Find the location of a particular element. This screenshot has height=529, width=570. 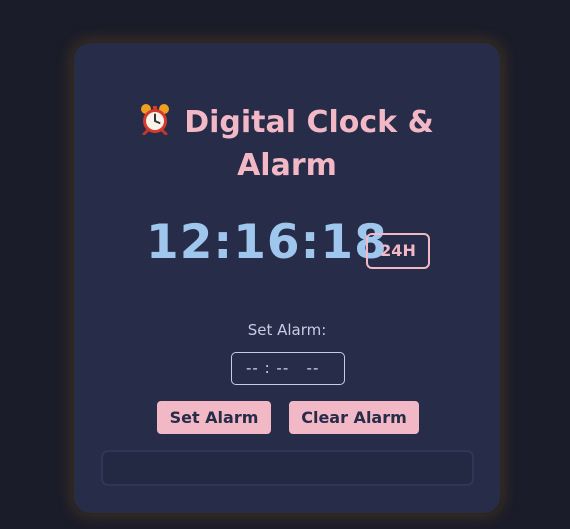

page-title: Digital Clock & Alarm is located at coordinates (287, 144).